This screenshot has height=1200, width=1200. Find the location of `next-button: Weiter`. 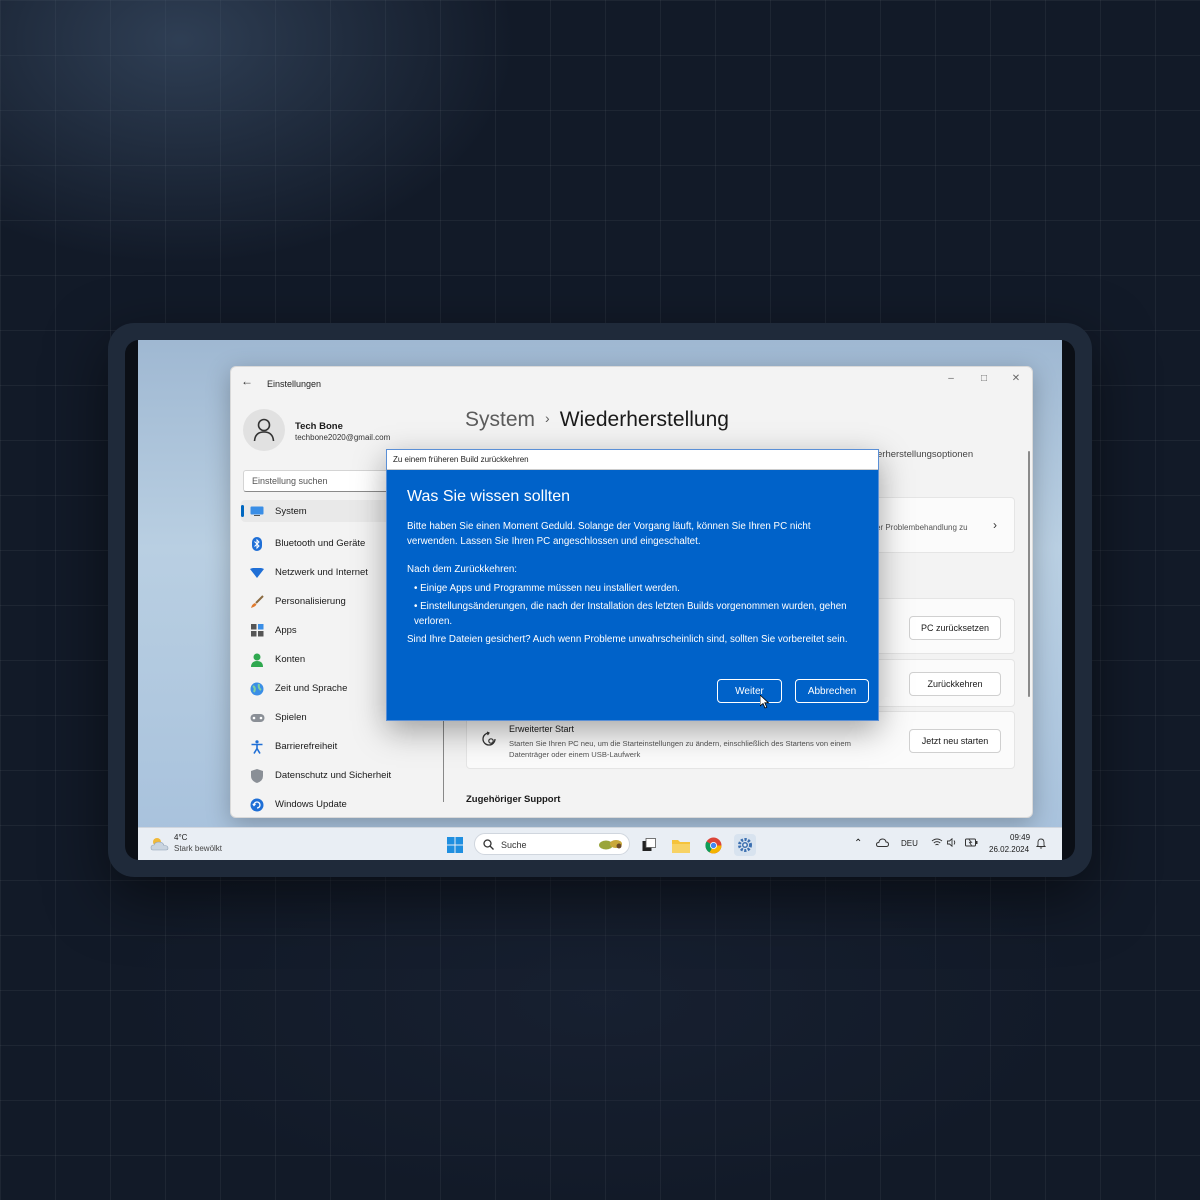

next-button: Weiter is located at coordinates (749, 691).